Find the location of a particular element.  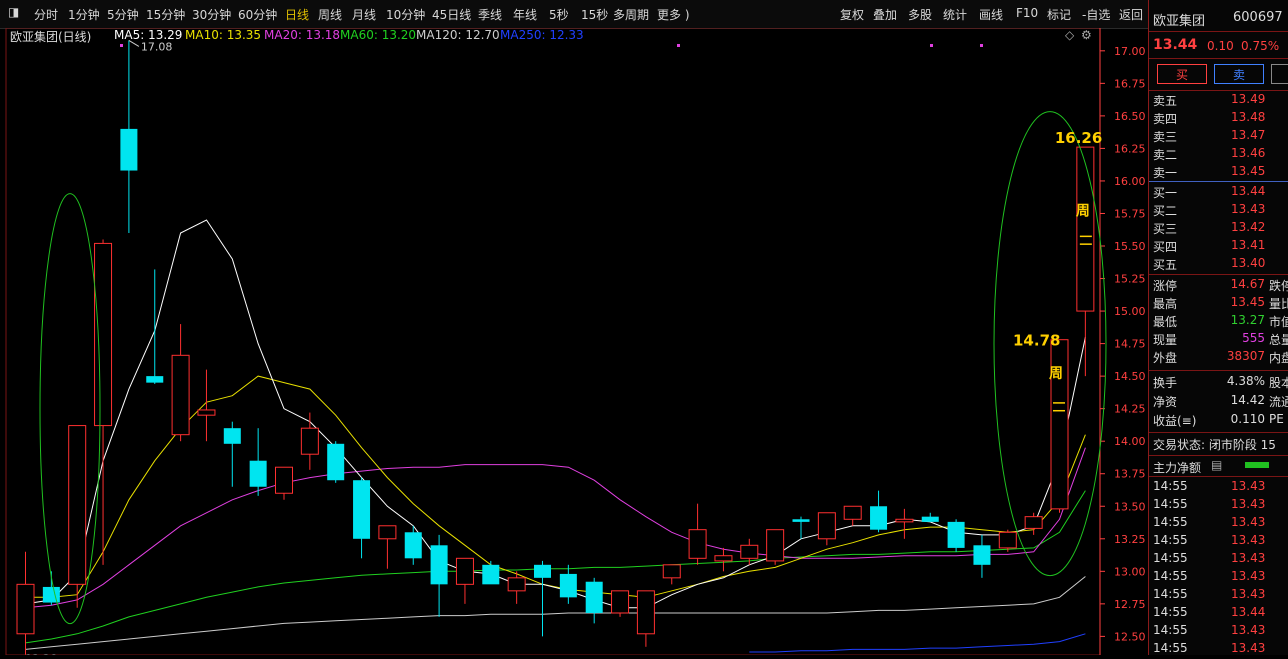

bid-label: 买四 is located at coordinates (1165, 247).